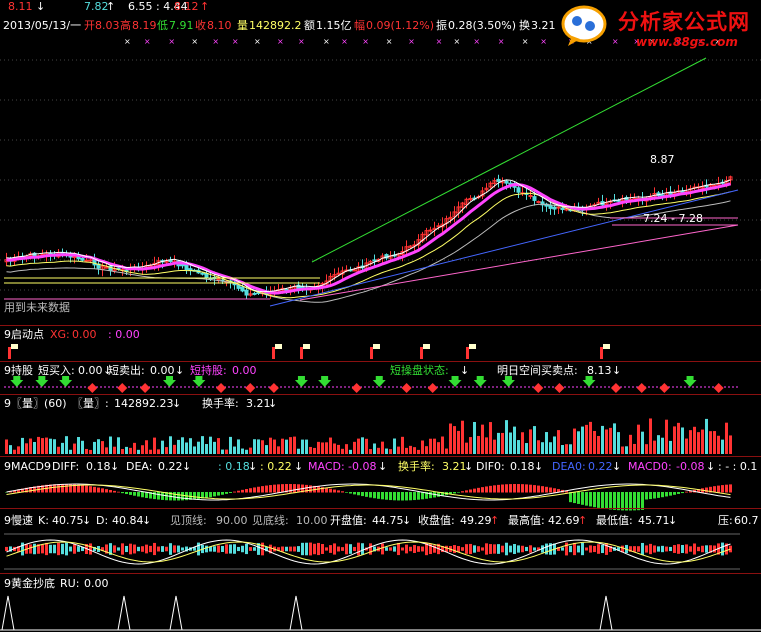 The image size is (761, 632). I want to click on close-value-label: 收盘值:, so click(436, 520).